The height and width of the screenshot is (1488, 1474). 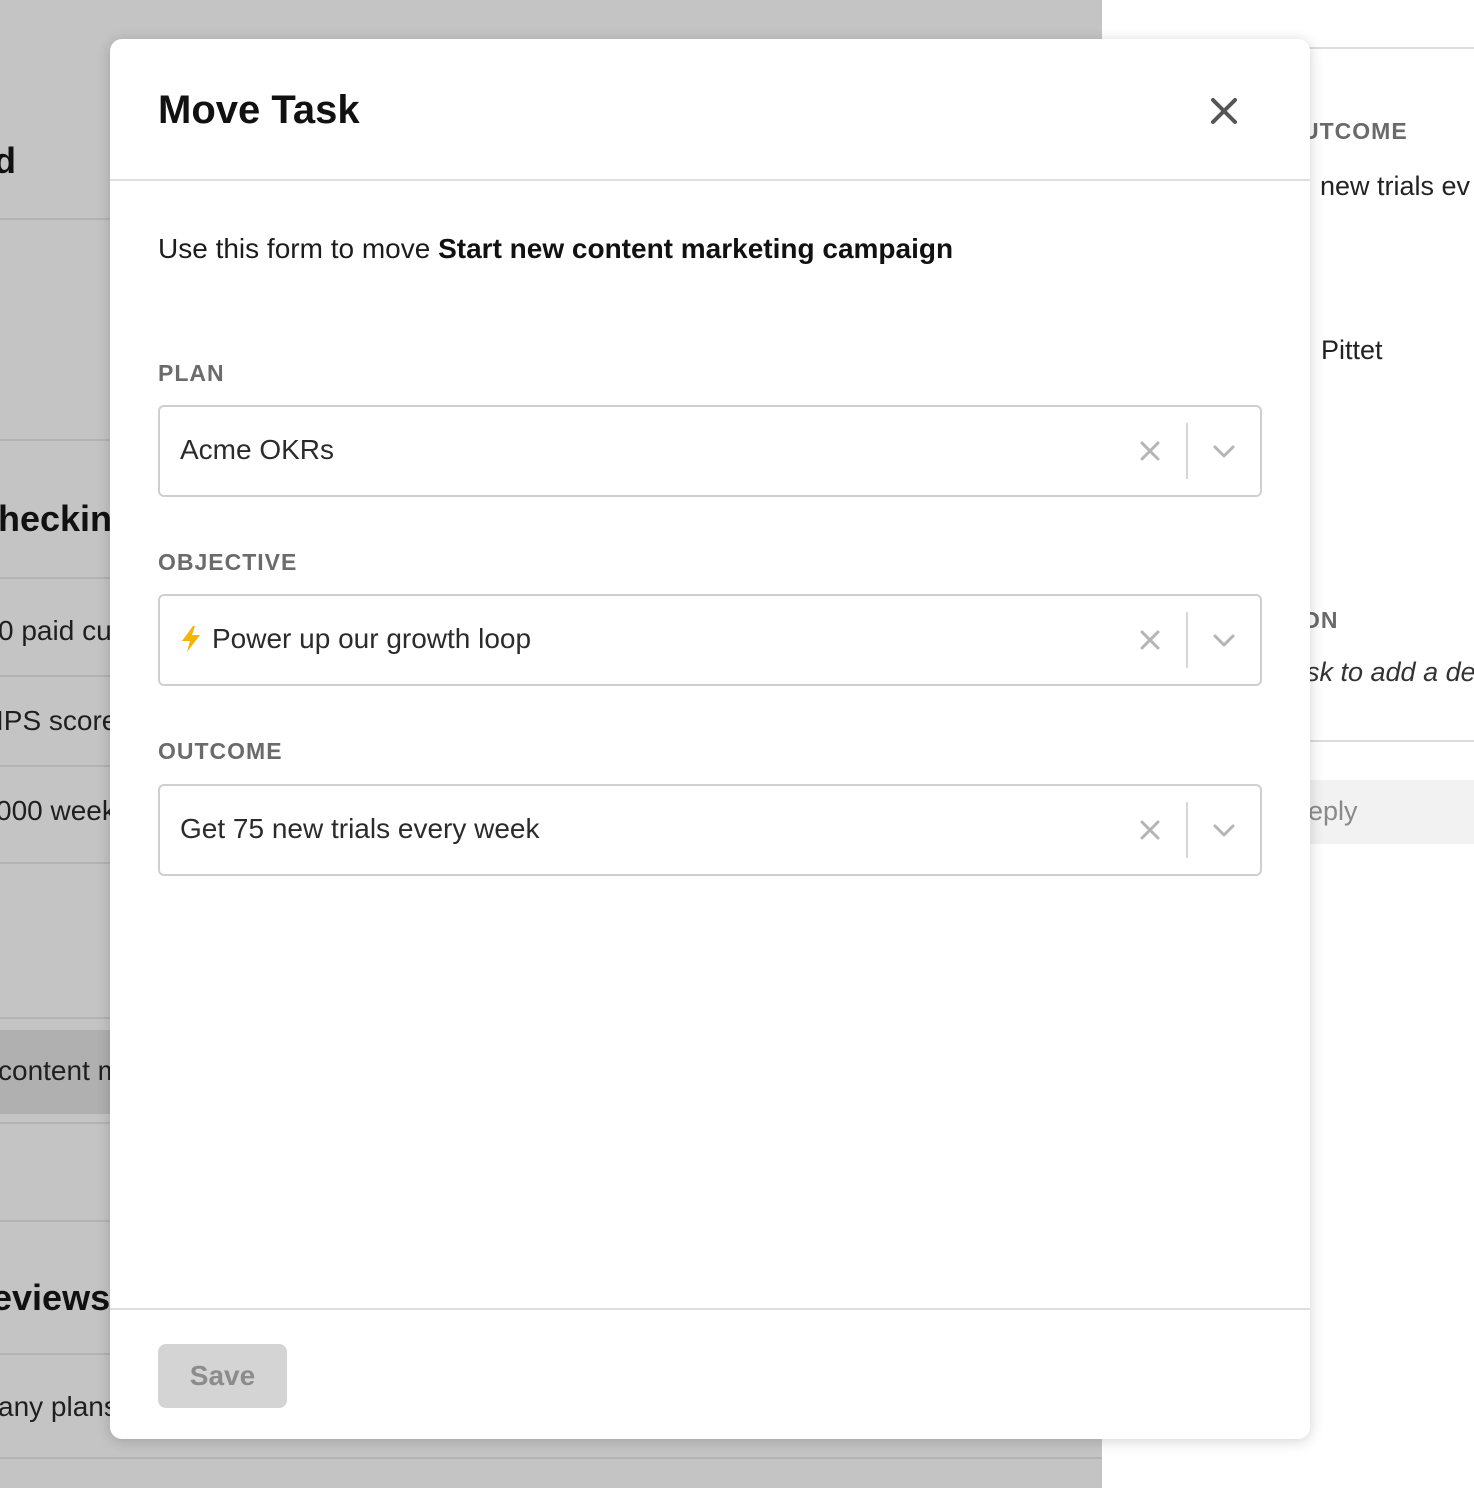 What do you see at coordinates (551, 1458) in the screenshot?
I see `divider` at bounding box center [551, 1458].